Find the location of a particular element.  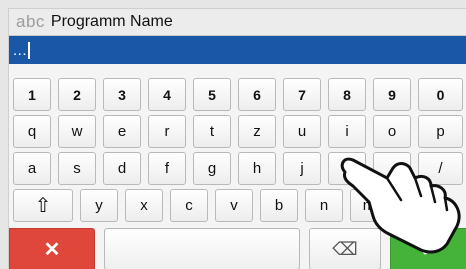

key-r: r is located at coordinates (167, 131).